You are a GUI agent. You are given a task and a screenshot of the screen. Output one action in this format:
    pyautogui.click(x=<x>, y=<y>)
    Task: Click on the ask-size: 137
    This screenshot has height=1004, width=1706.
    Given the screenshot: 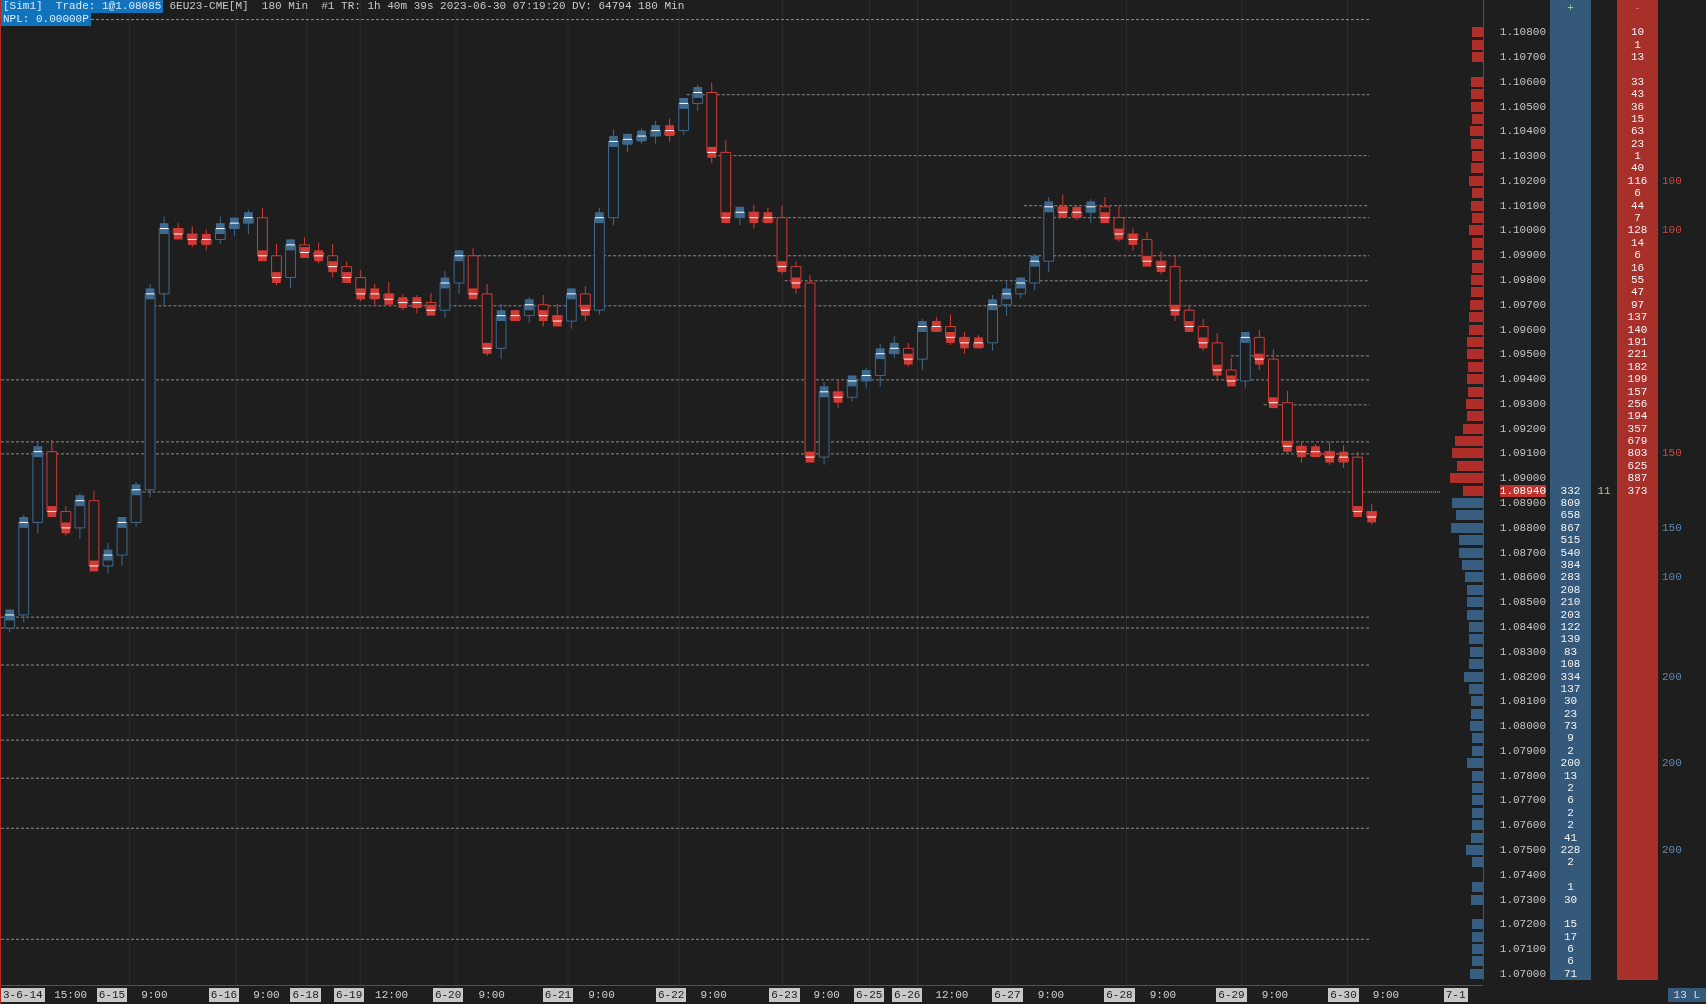 What is the action you would take?
    pyautogui.click(x=1637, y=317)
    